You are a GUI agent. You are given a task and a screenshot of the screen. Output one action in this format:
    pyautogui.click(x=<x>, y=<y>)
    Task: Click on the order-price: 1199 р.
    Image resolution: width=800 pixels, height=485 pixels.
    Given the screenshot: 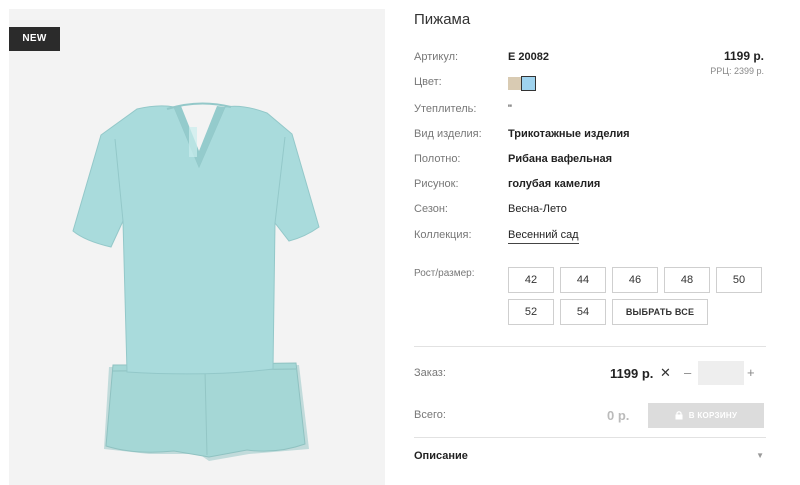 What is the action you would take?
    pyautogui.click(x=632, y=373)
    